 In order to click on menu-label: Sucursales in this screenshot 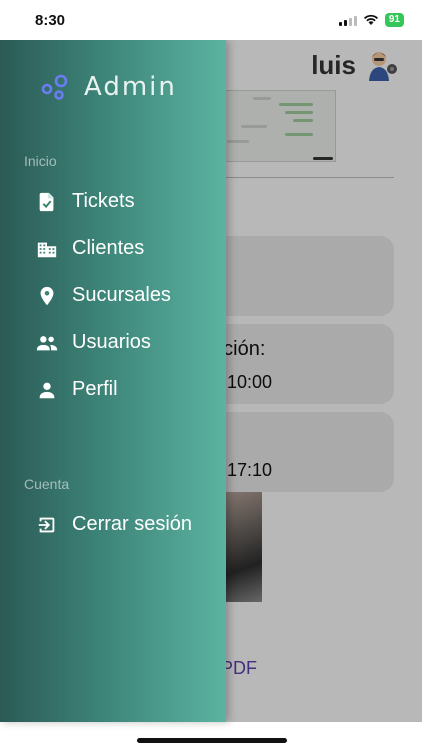, I will do `click(121, 295)`.